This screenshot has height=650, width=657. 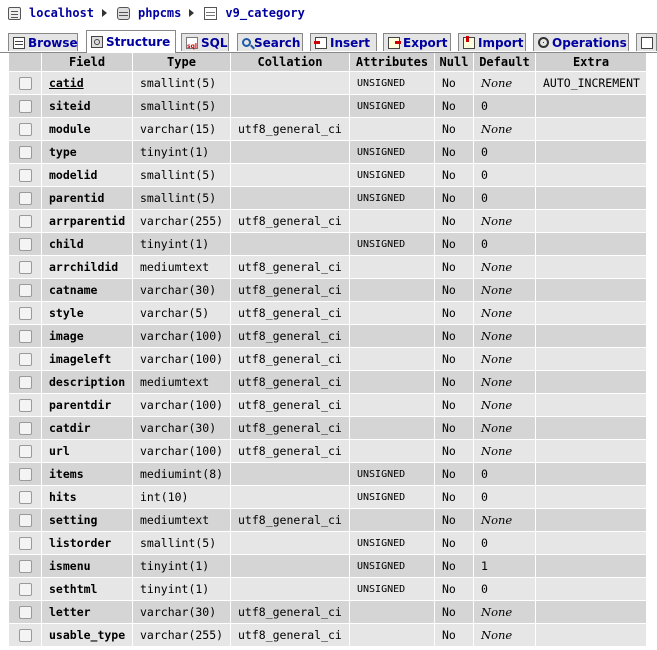 I want to click on table-row: module varchar(15) utf8_general_ci No None, so click(x=327, y=129).